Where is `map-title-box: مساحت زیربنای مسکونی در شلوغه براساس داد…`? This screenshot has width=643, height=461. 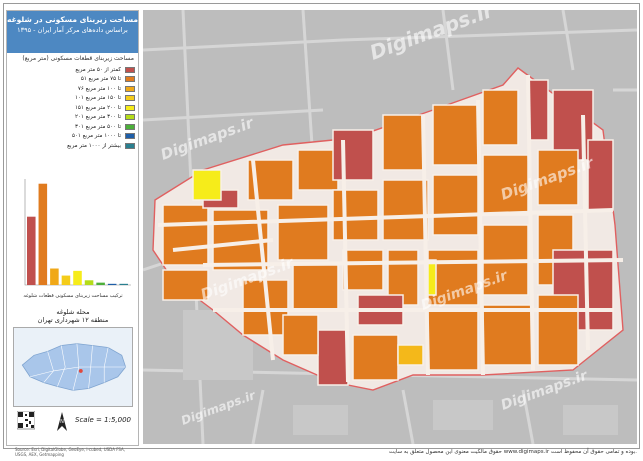 map-title-box: مساحت زیربنای مسکونی در شلوغه براساس داد… is located at coordinates (72, 32).